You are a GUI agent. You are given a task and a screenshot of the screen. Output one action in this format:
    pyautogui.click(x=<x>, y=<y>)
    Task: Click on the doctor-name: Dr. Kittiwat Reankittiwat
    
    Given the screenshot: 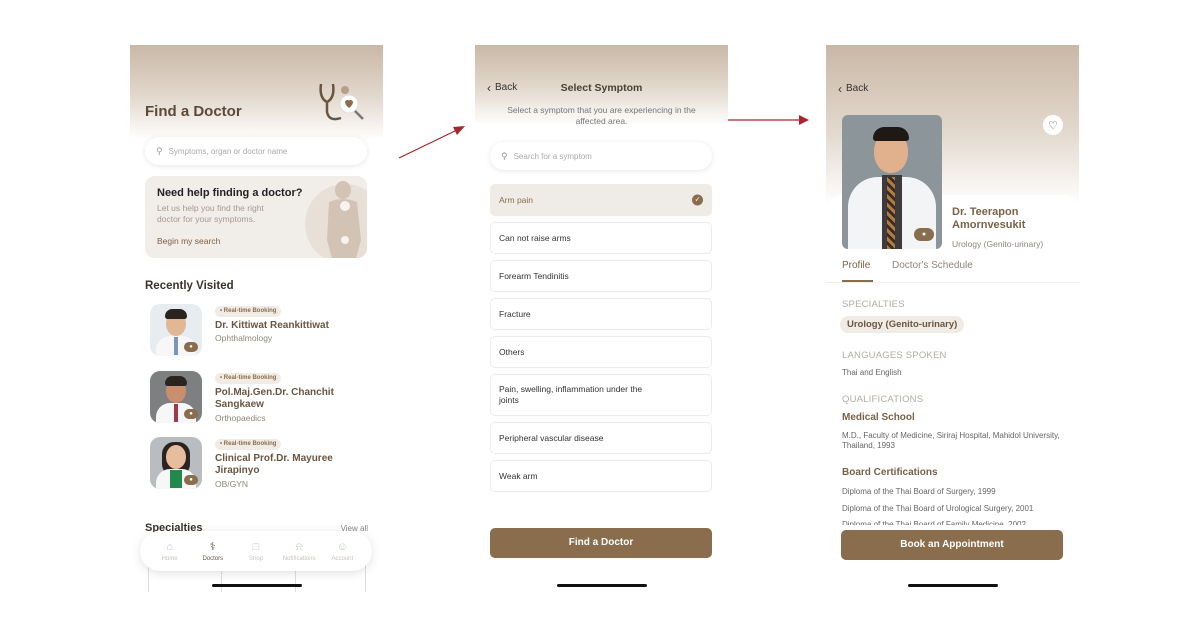 What is the action you would take?
    pyautogui.click(x=272, y=325)
    